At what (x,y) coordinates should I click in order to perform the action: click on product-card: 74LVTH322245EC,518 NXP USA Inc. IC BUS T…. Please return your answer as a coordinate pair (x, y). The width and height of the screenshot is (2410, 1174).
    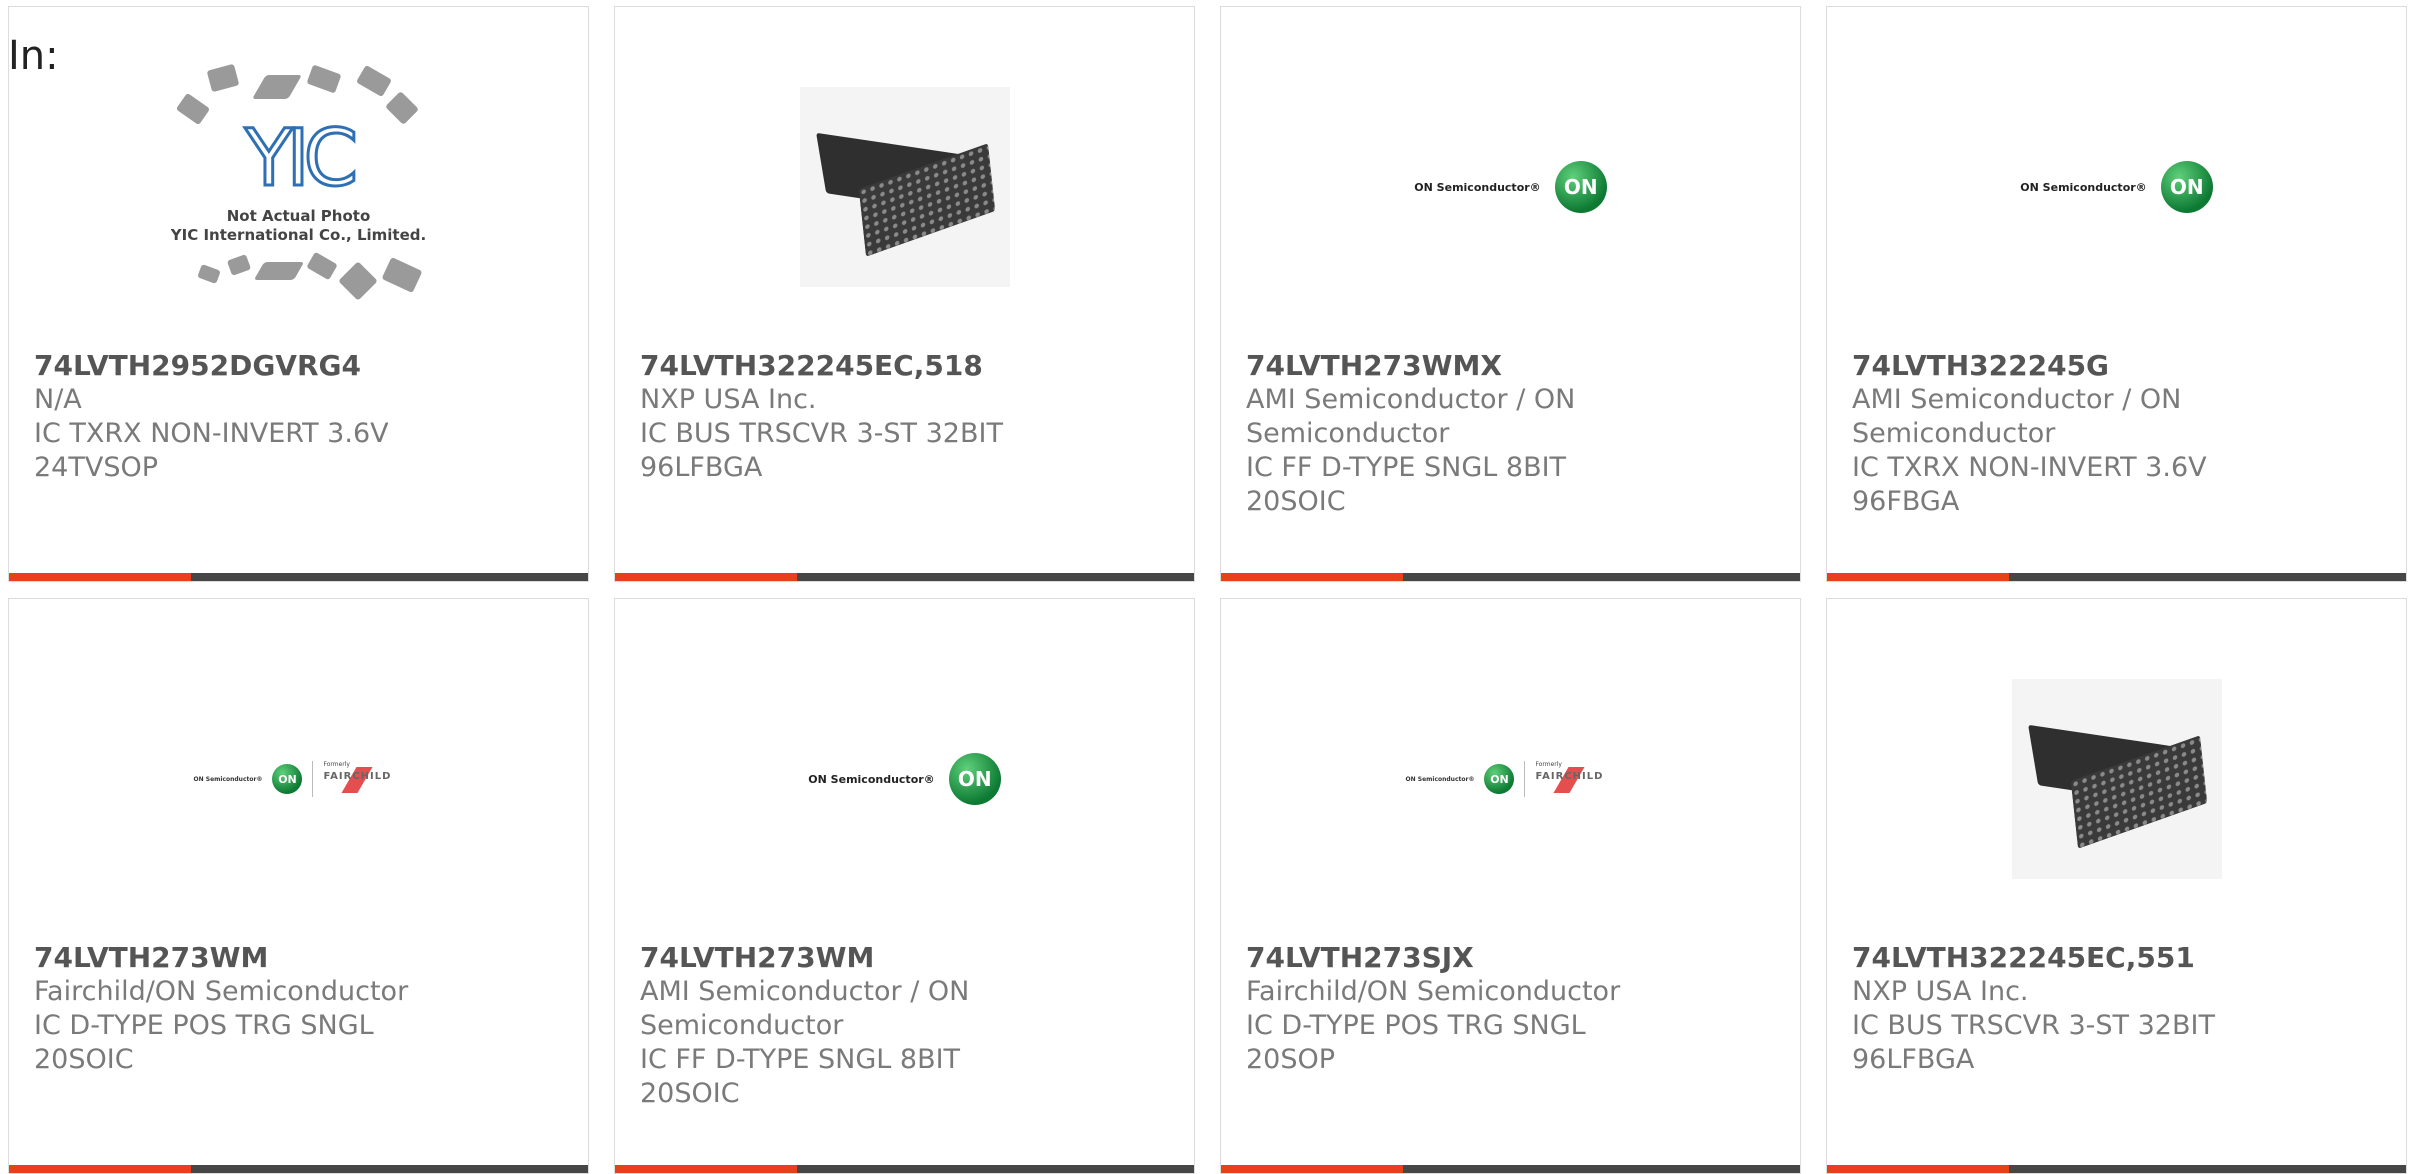
    Looking at the image, I should click on (904, 294).